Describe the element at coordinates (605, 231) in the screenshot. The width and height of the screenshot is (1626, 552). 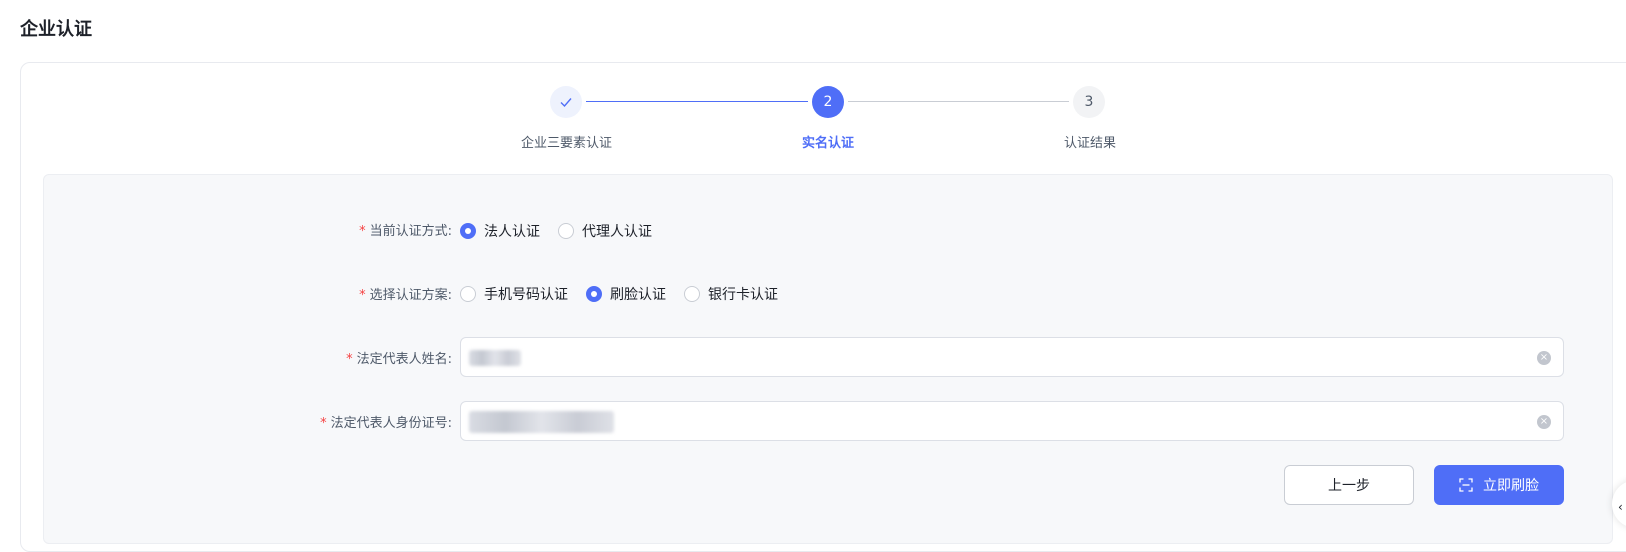
I see `radio-agent: 代理人认证` at that location.